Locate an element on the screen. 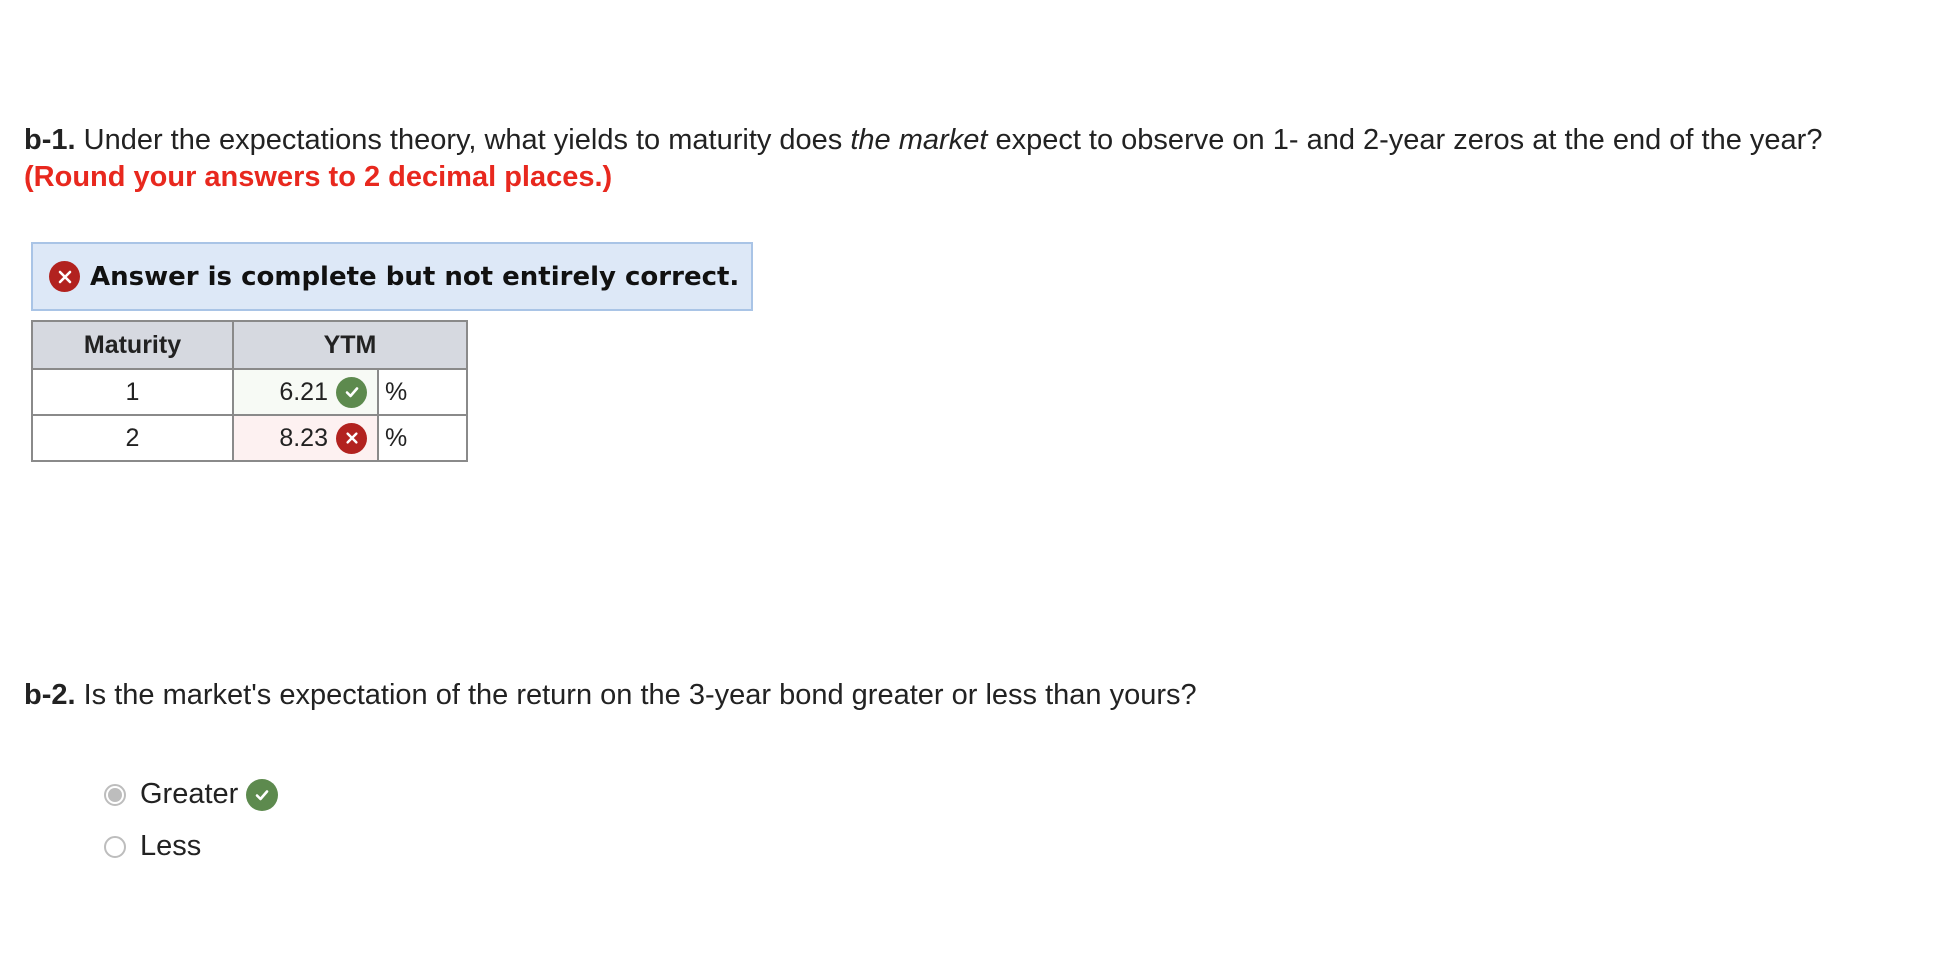  header-maturity: Maturity is located at coordinates (132, 345).